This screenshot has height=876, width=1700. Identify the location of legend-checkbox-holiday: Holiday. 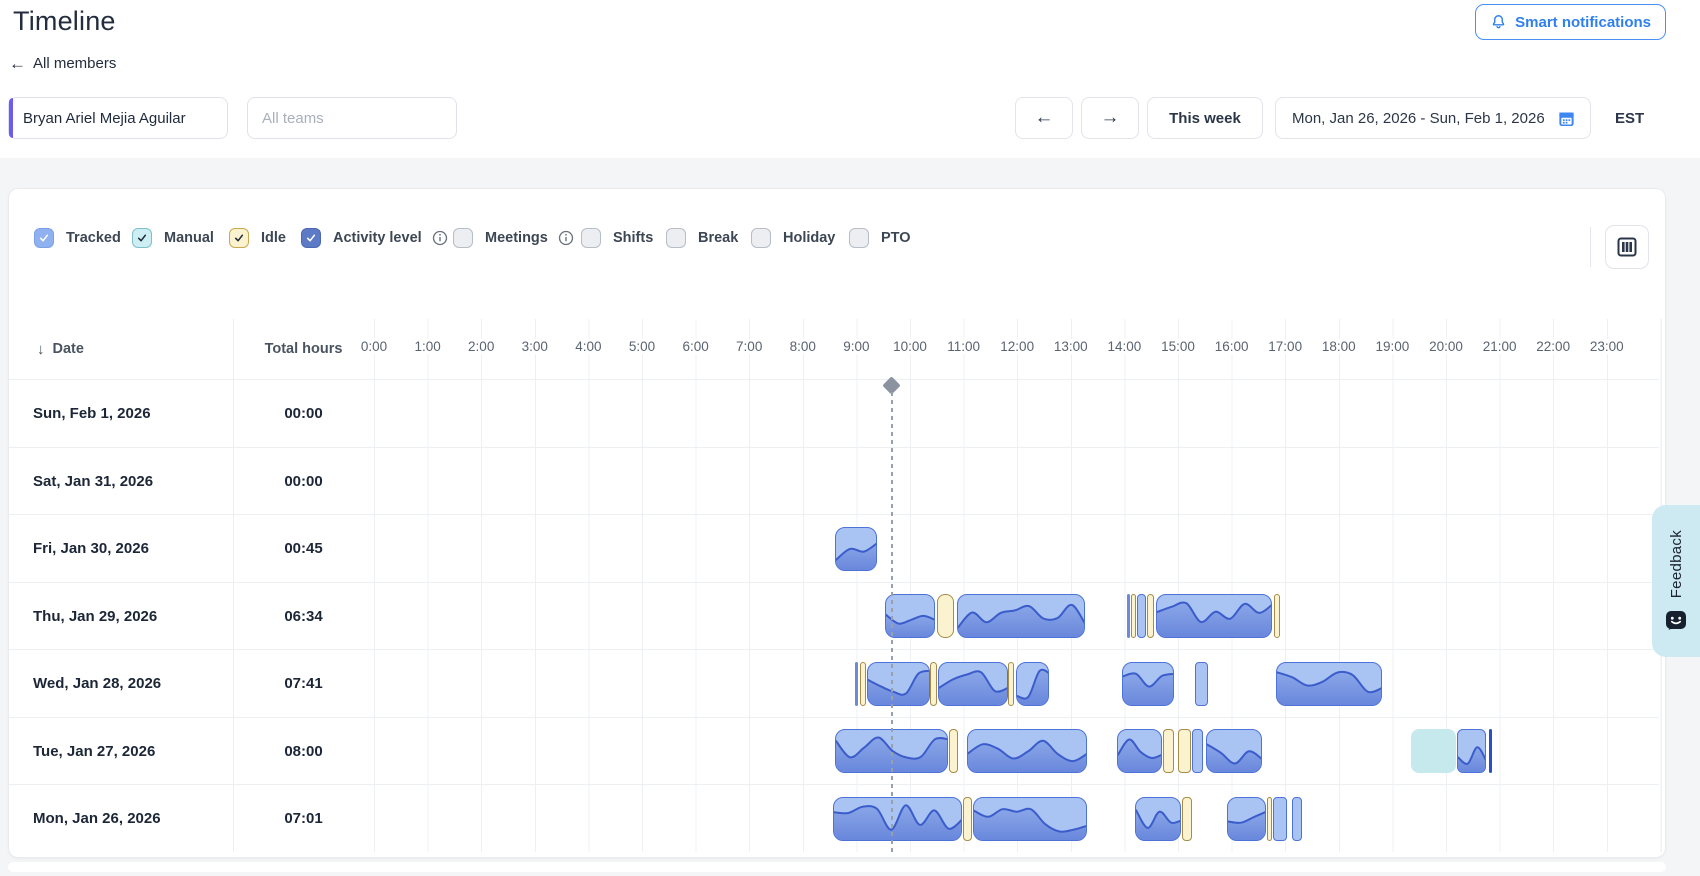
(793, 238).